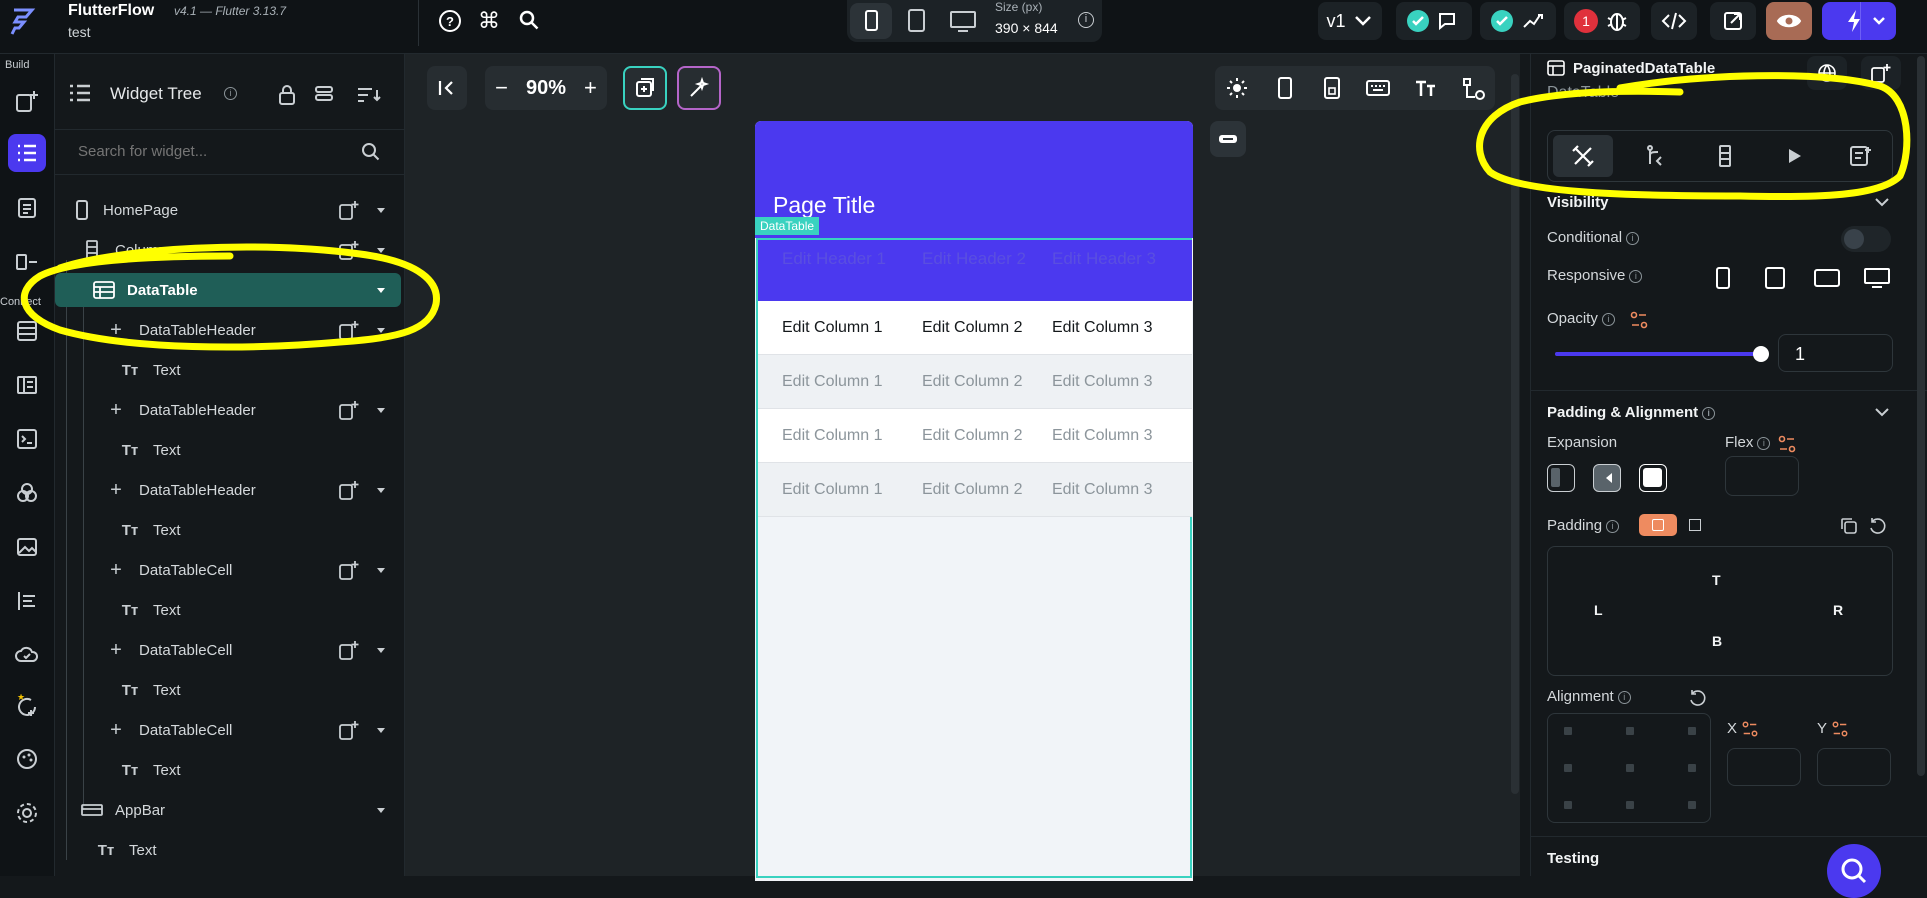 The width and height of the screenshot is (1927, 898). What do you see at coordinates (27, 707) in the screenshot?
I see `agents-icon: ★` at bounding box center [27, 707].